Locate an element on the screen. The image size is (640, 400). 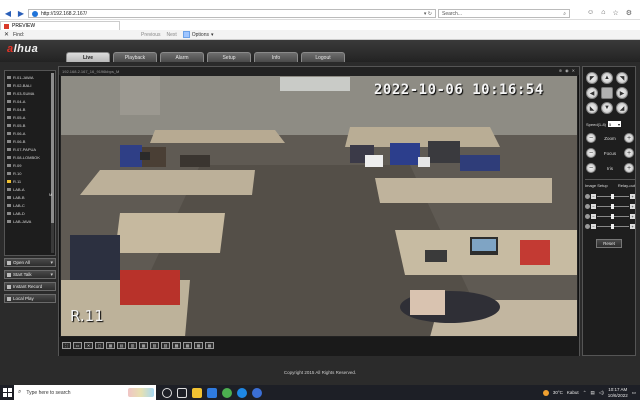
channel-item: R.08-LOMBOK is located at coordinates (29, 157).